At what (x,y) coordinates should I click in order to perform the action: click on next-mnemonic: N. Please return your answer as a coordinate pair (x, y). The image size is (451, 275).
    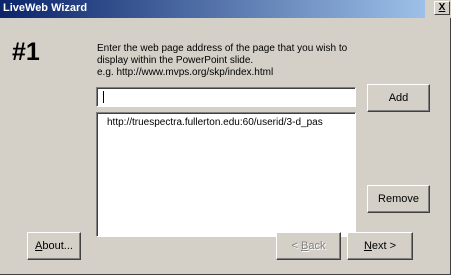
    Looking at the image, I should click on (367, 246).